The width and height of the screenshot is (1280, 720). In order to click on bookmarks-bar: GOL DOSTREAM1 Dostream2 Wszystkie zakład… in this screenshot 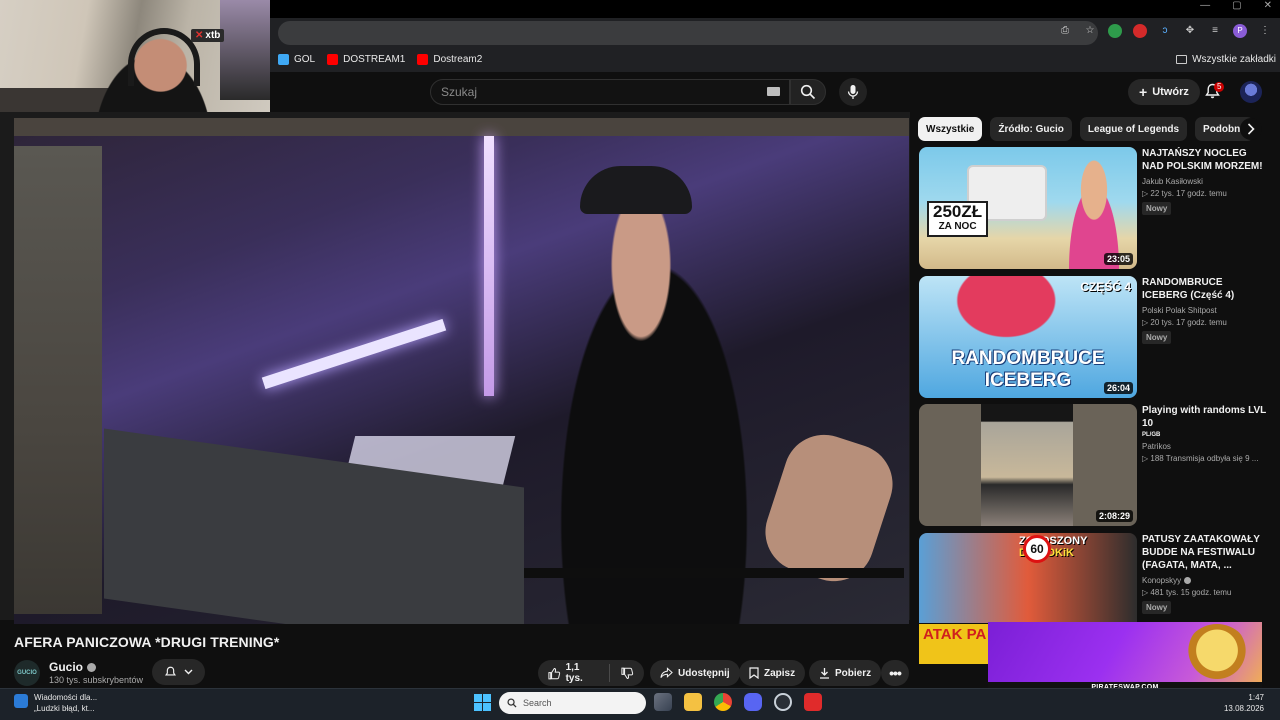, I will do `click(775, 59)`.